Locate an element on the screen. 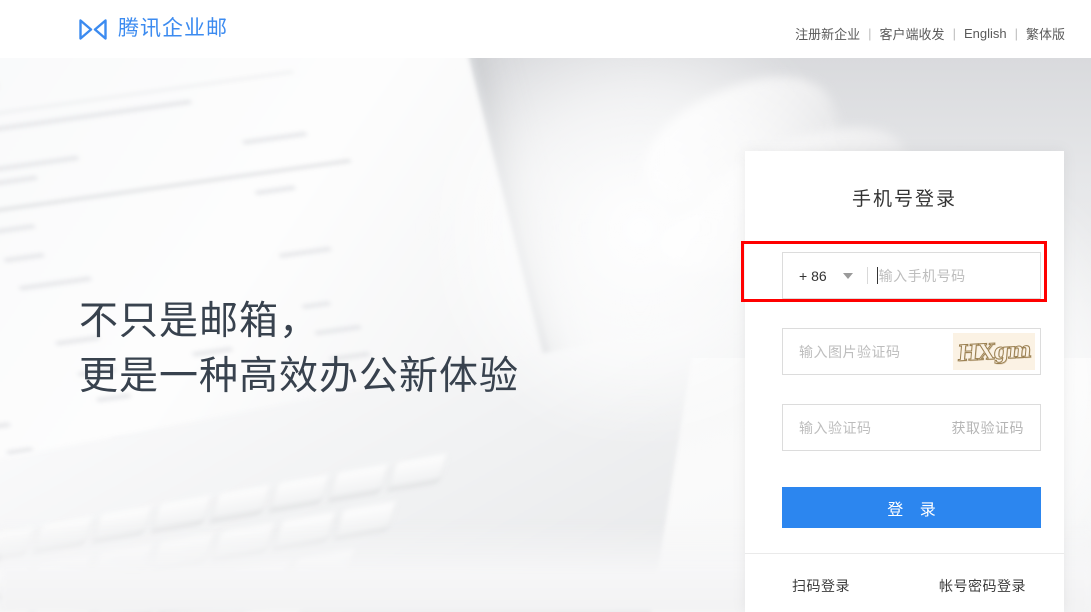 This screenshot has height=612, width=1091. brand-name: 腾讯企业邮 is located at coordinates (173, 28).